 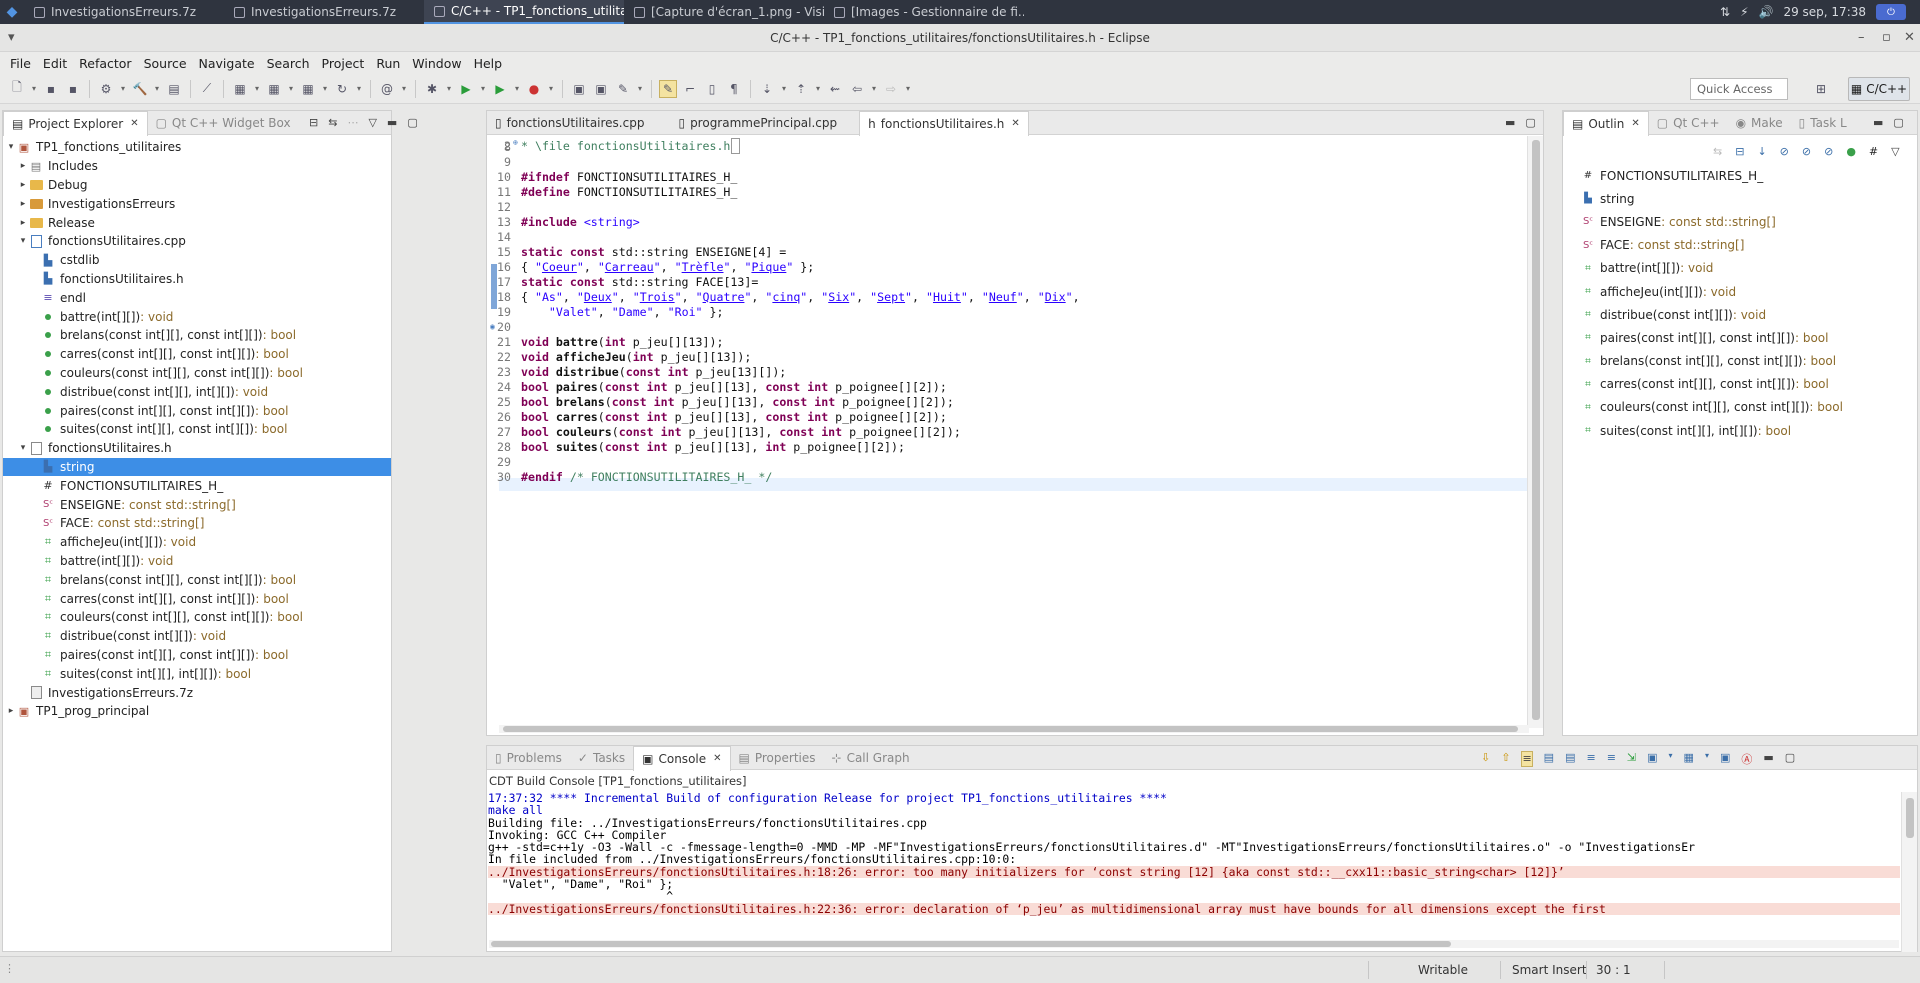 What do you see at coordinates (1784, 151) in the screenshot?
I see `hide-fields-icon: ⊘` at bounding box center [1784, 151].